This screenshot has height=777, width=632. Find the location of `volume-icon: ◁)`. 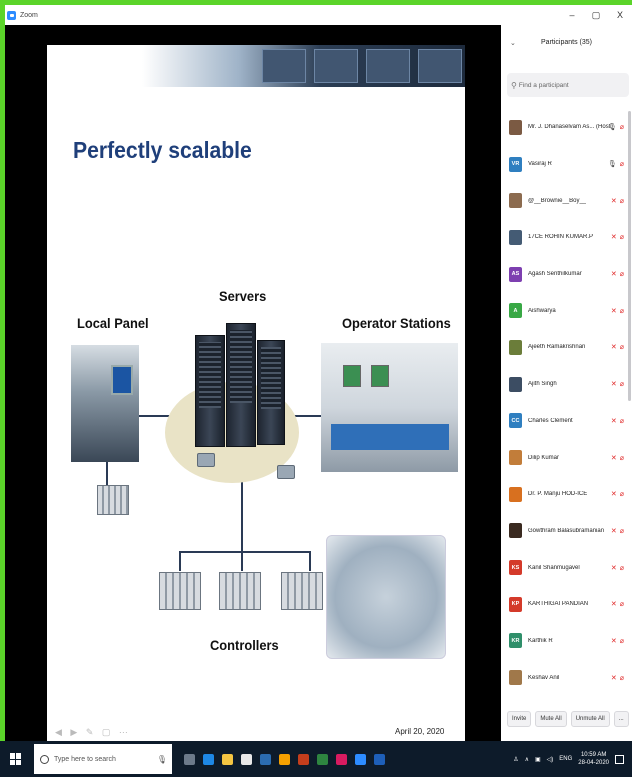

volume-icon: ◁) is located at coordinates (550, 759).